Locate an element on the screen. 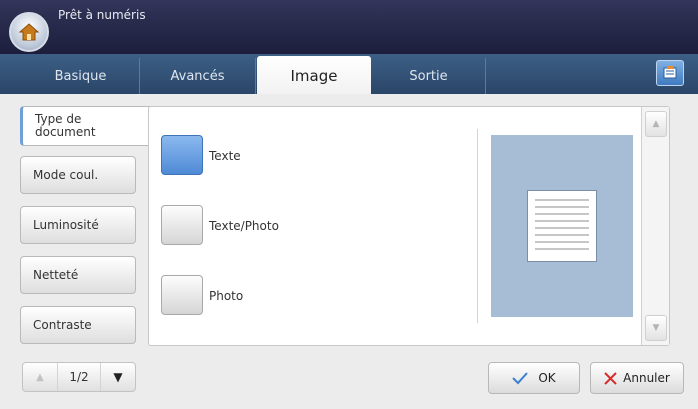 The height and width of the screenshot is (409, 698). tab-sortie: Sortie is located at coordinates (429, 76).